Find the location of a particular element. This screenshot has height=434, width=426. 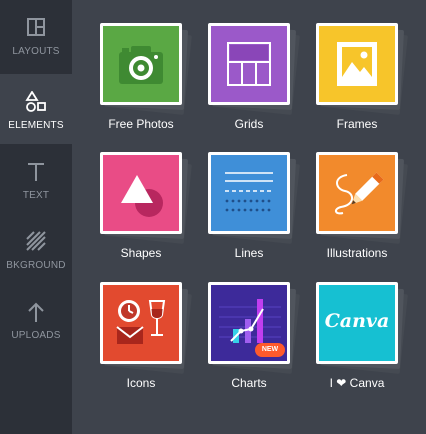

background-icon is located at coordinates (36, 243).